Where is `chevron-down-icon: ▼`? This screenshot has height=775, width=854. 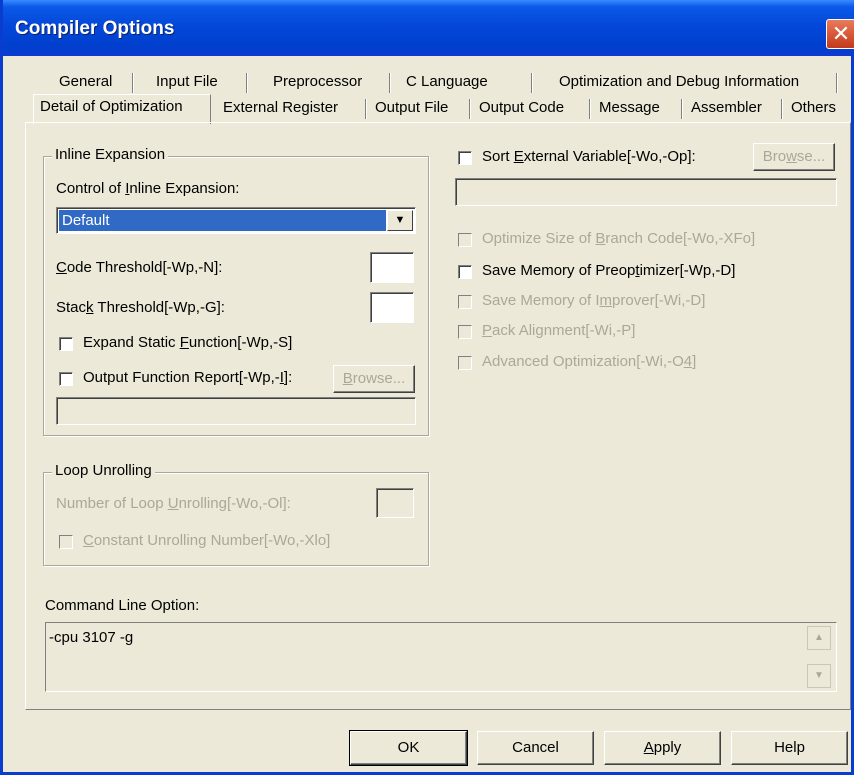 chevron-down-icon: ▼ is located at coordinates (400, 220).